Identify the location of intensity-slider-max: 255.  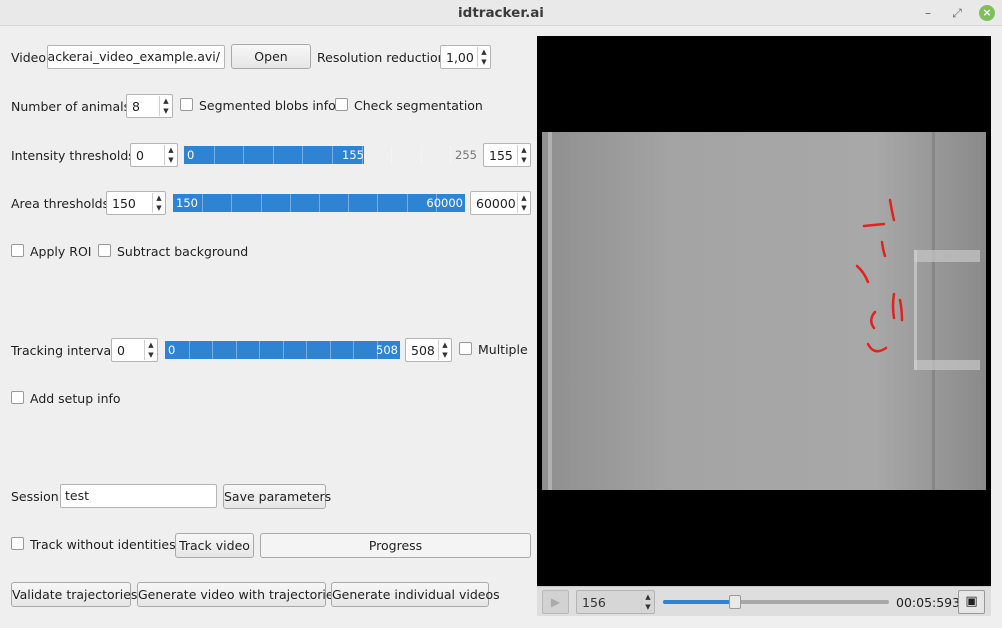
(466, 155).